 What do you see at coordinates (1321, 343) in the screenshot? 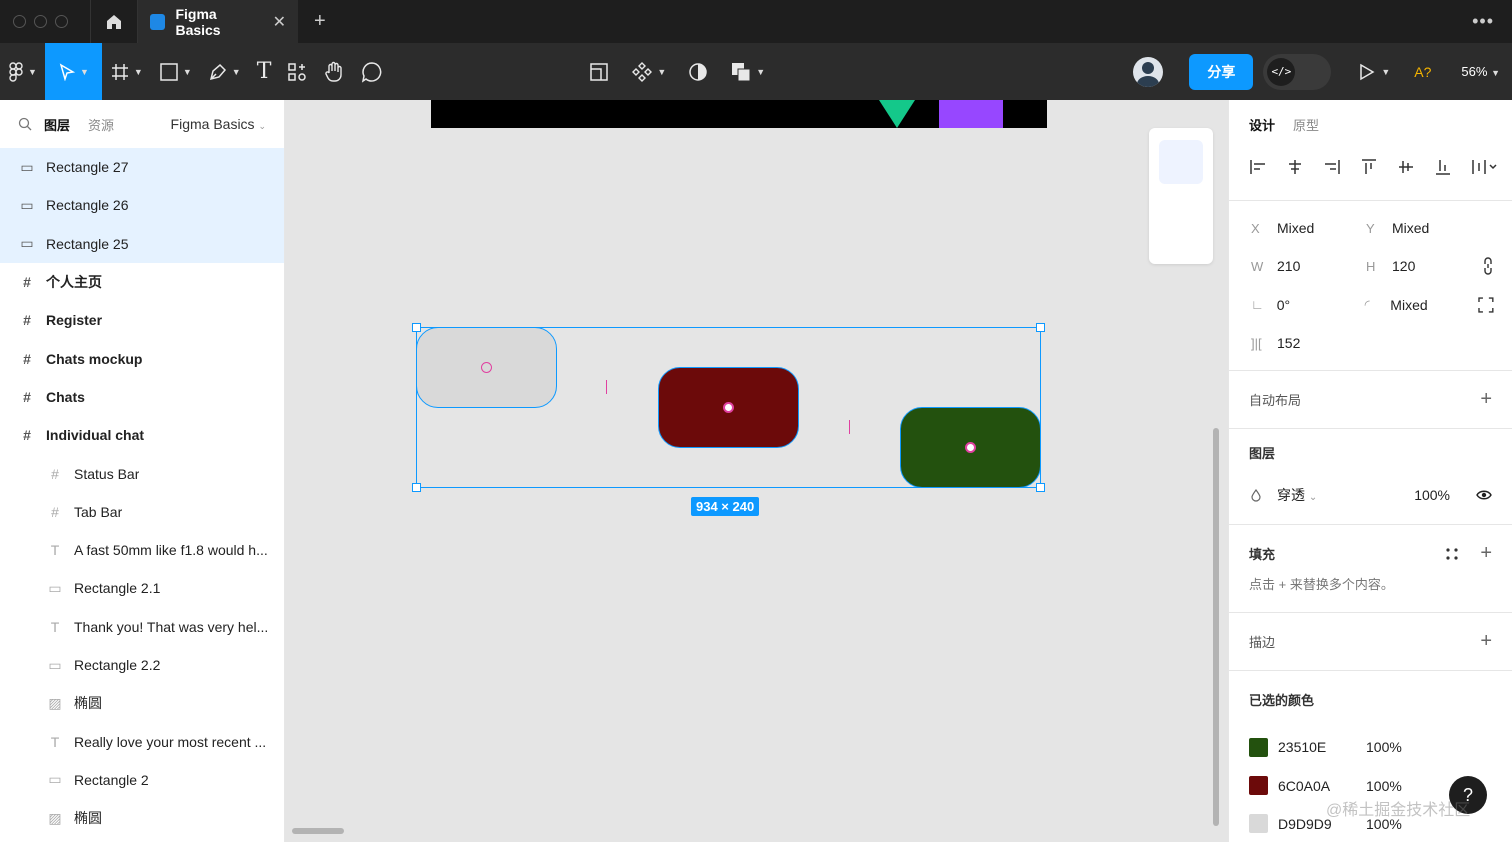
I see `spacing-input: 152` at bounding box center [1321, 343].